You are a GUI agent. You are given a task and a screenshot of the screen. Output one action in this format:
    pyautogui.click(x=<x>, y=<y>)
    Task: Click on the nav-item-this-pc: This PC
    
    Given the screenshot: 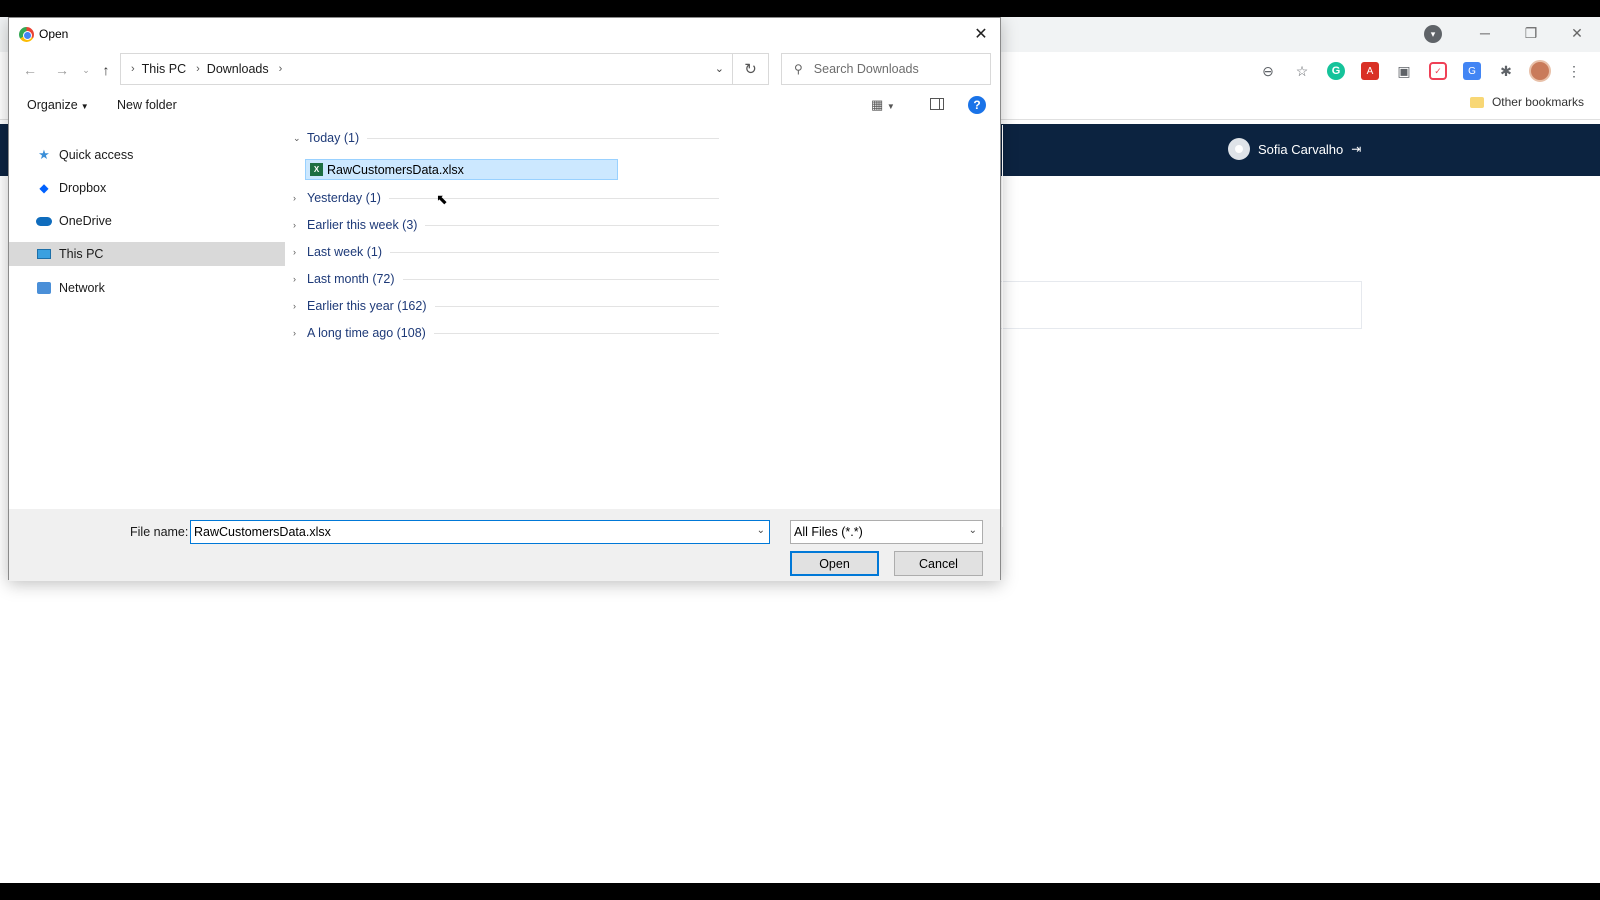 What is the action you would take?
    pyautogui.click(x=147, y=254)
    